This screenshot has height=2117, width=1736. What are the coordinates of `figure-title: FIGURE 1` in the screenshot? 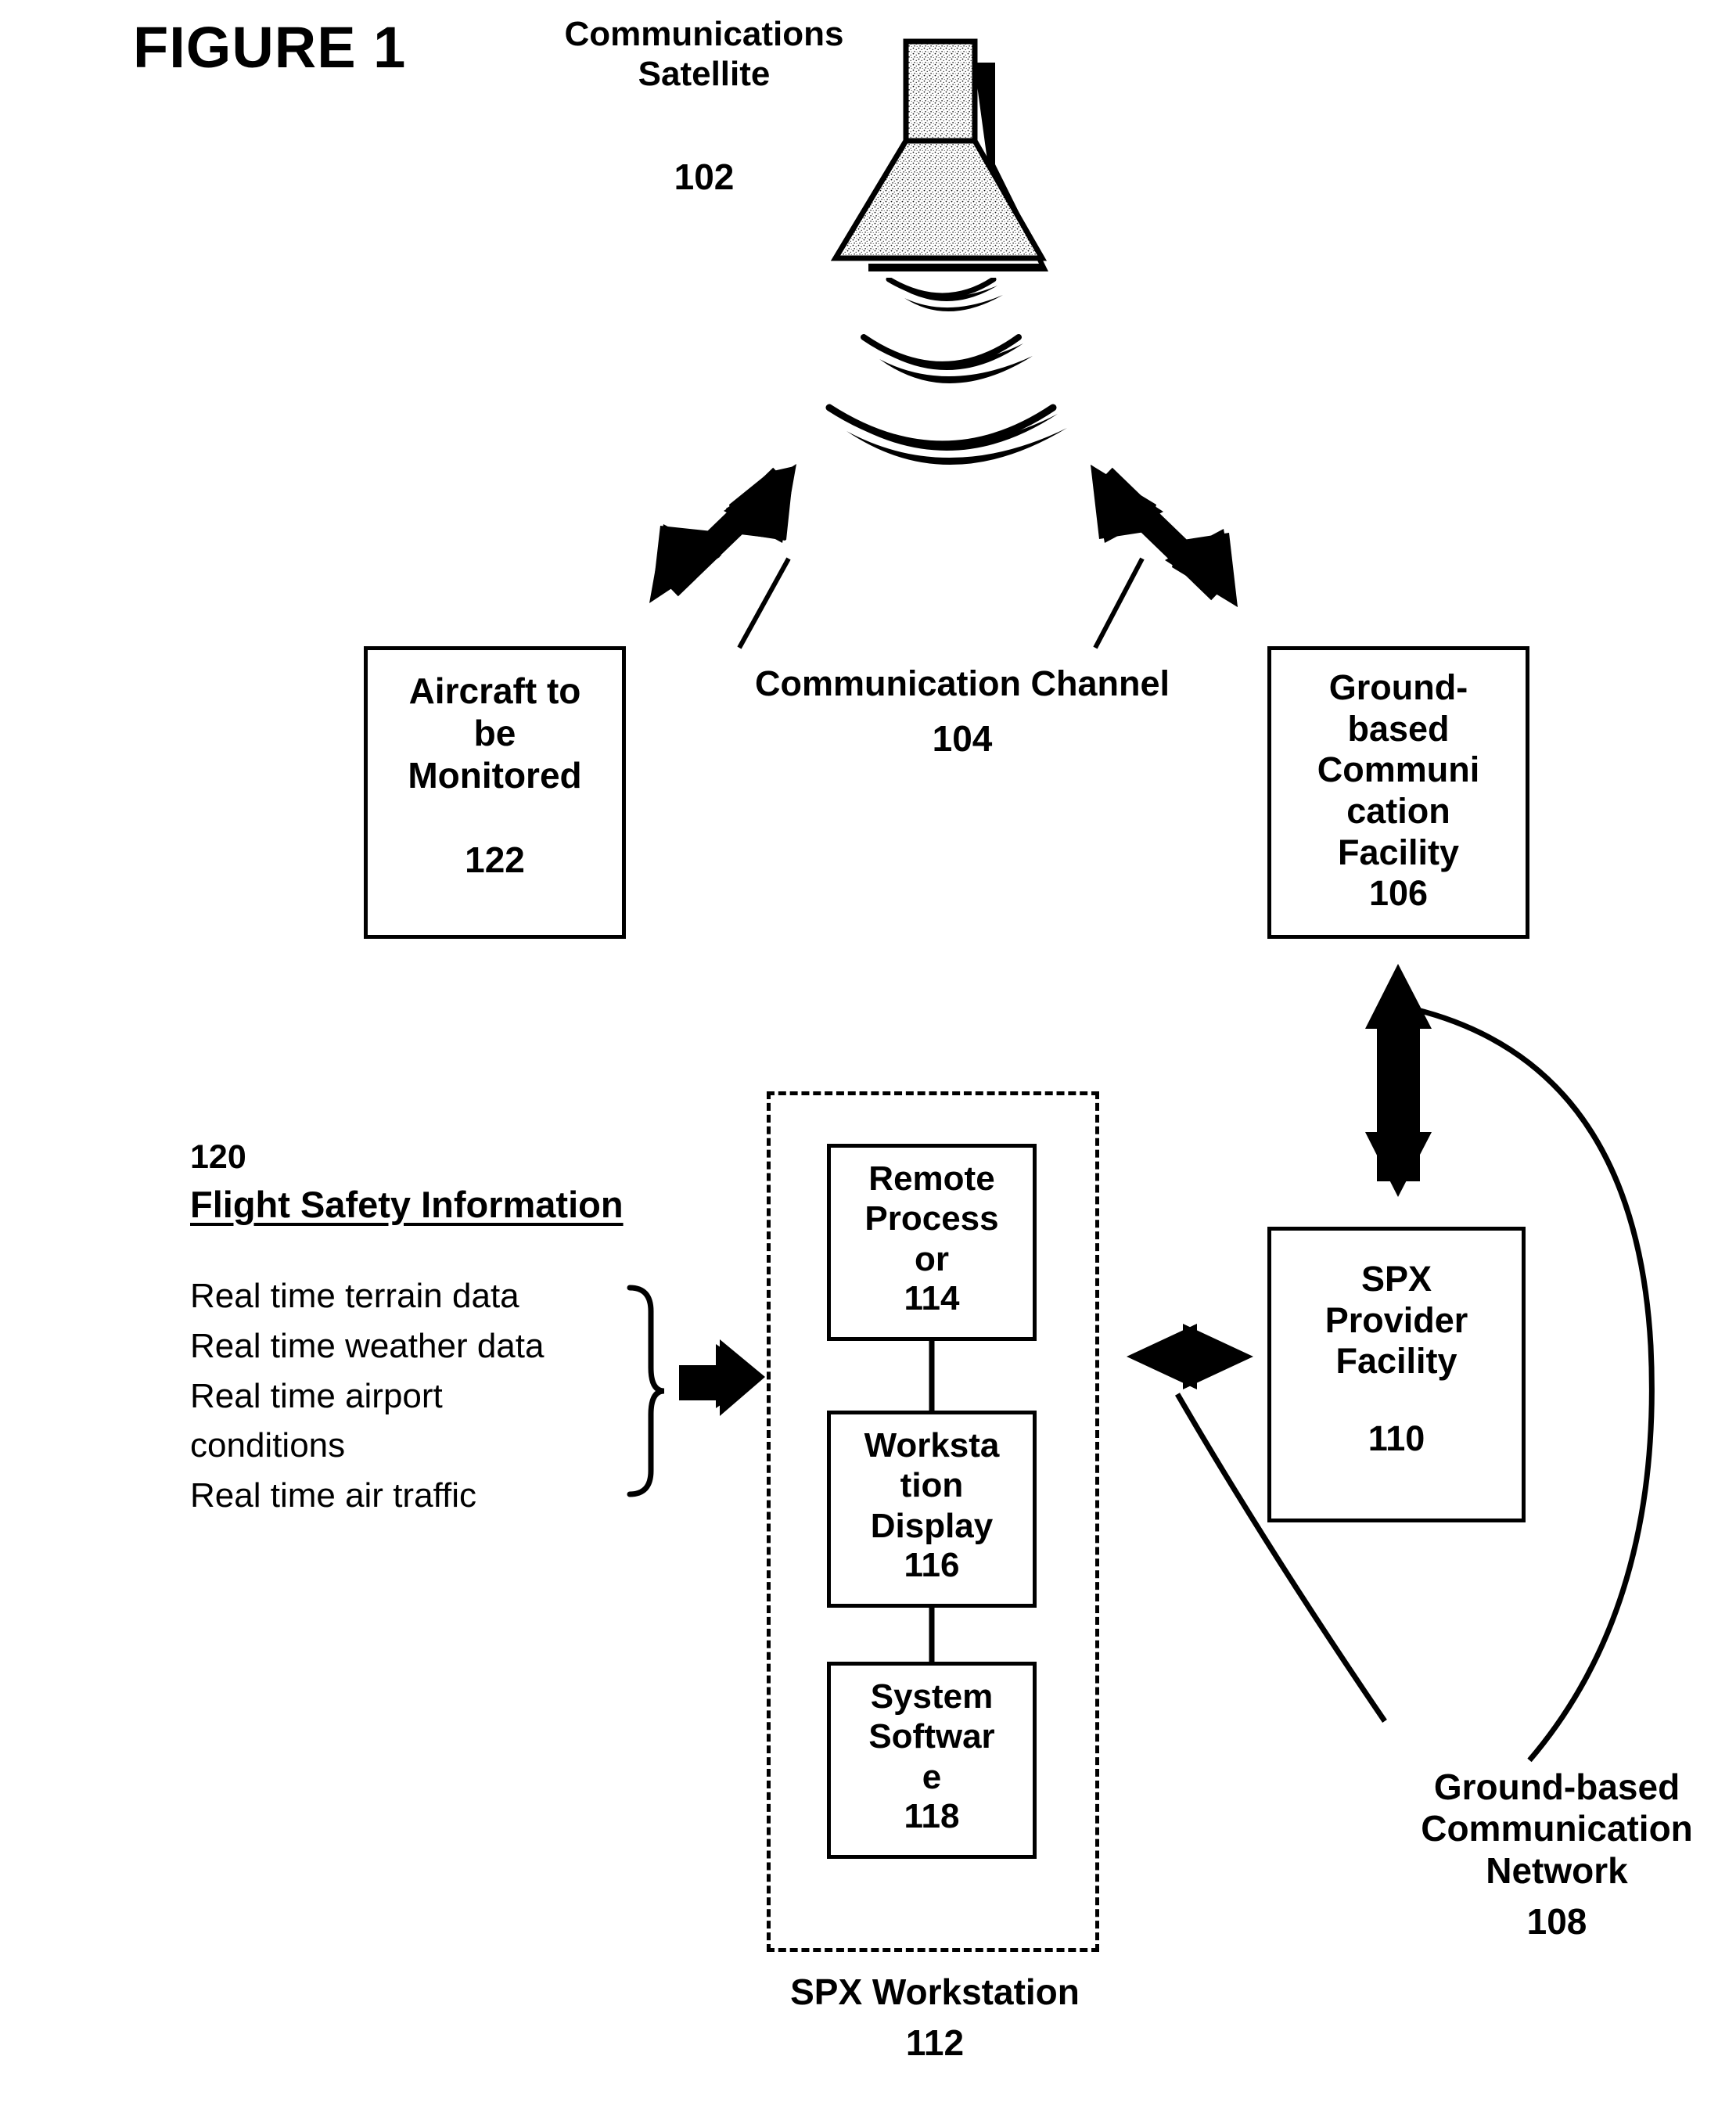 It's located at (270, 48).